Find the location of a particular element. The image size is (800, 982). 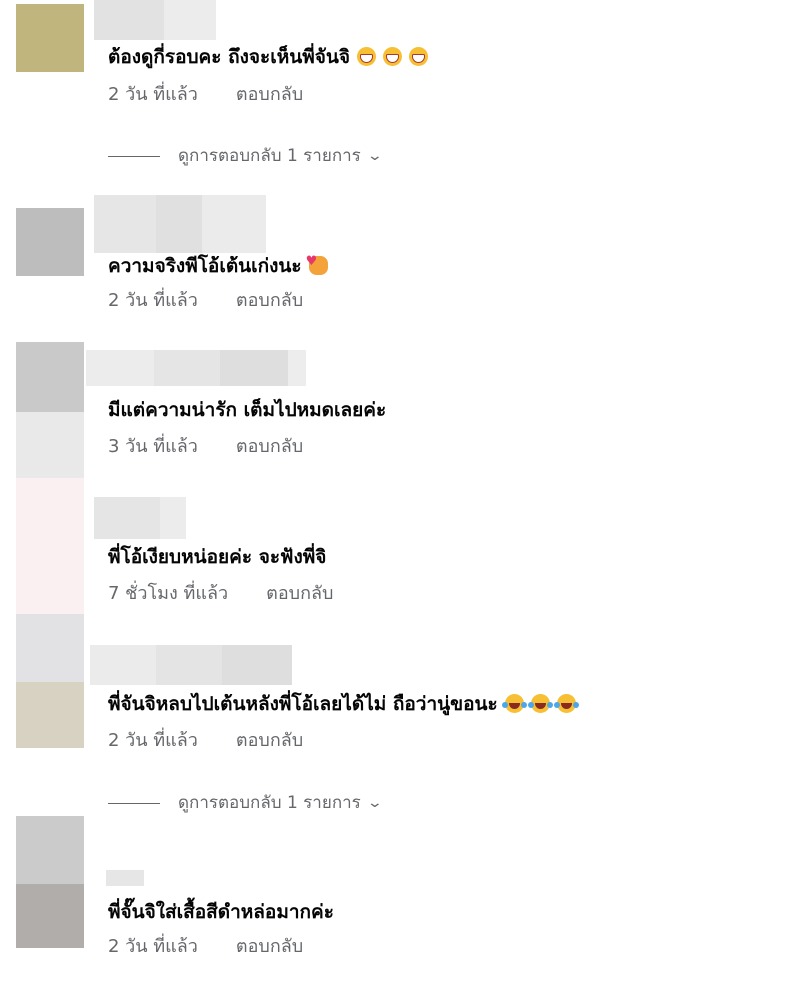

comment-body: ความจริงพีโอ้เต้นเก่งนะ is located at coordinates (205, 266).